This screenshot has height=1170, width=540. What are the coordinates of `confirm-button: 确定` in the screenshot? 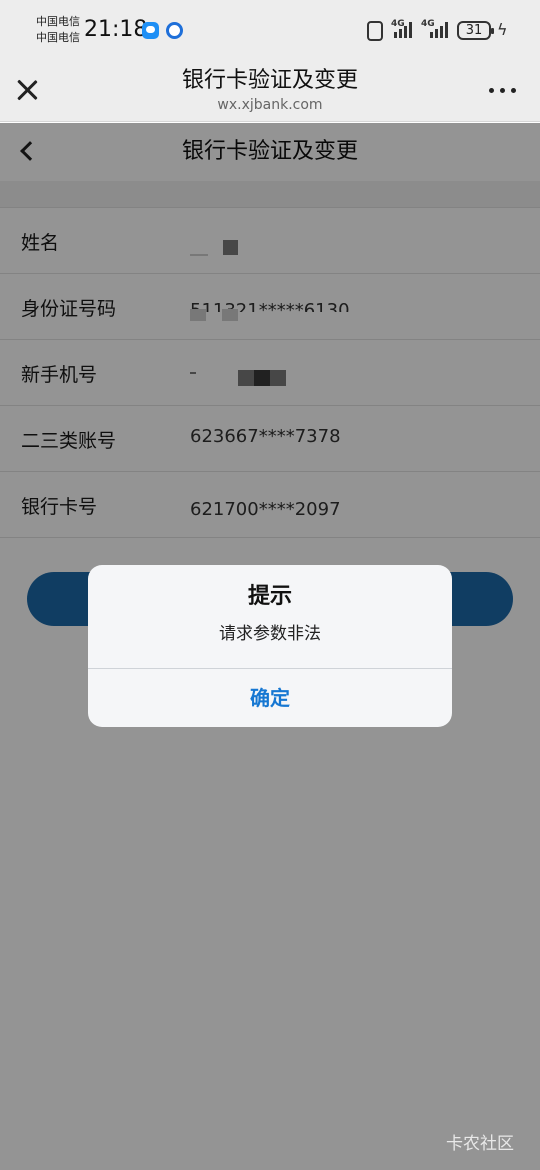 It's located at (270, 698).